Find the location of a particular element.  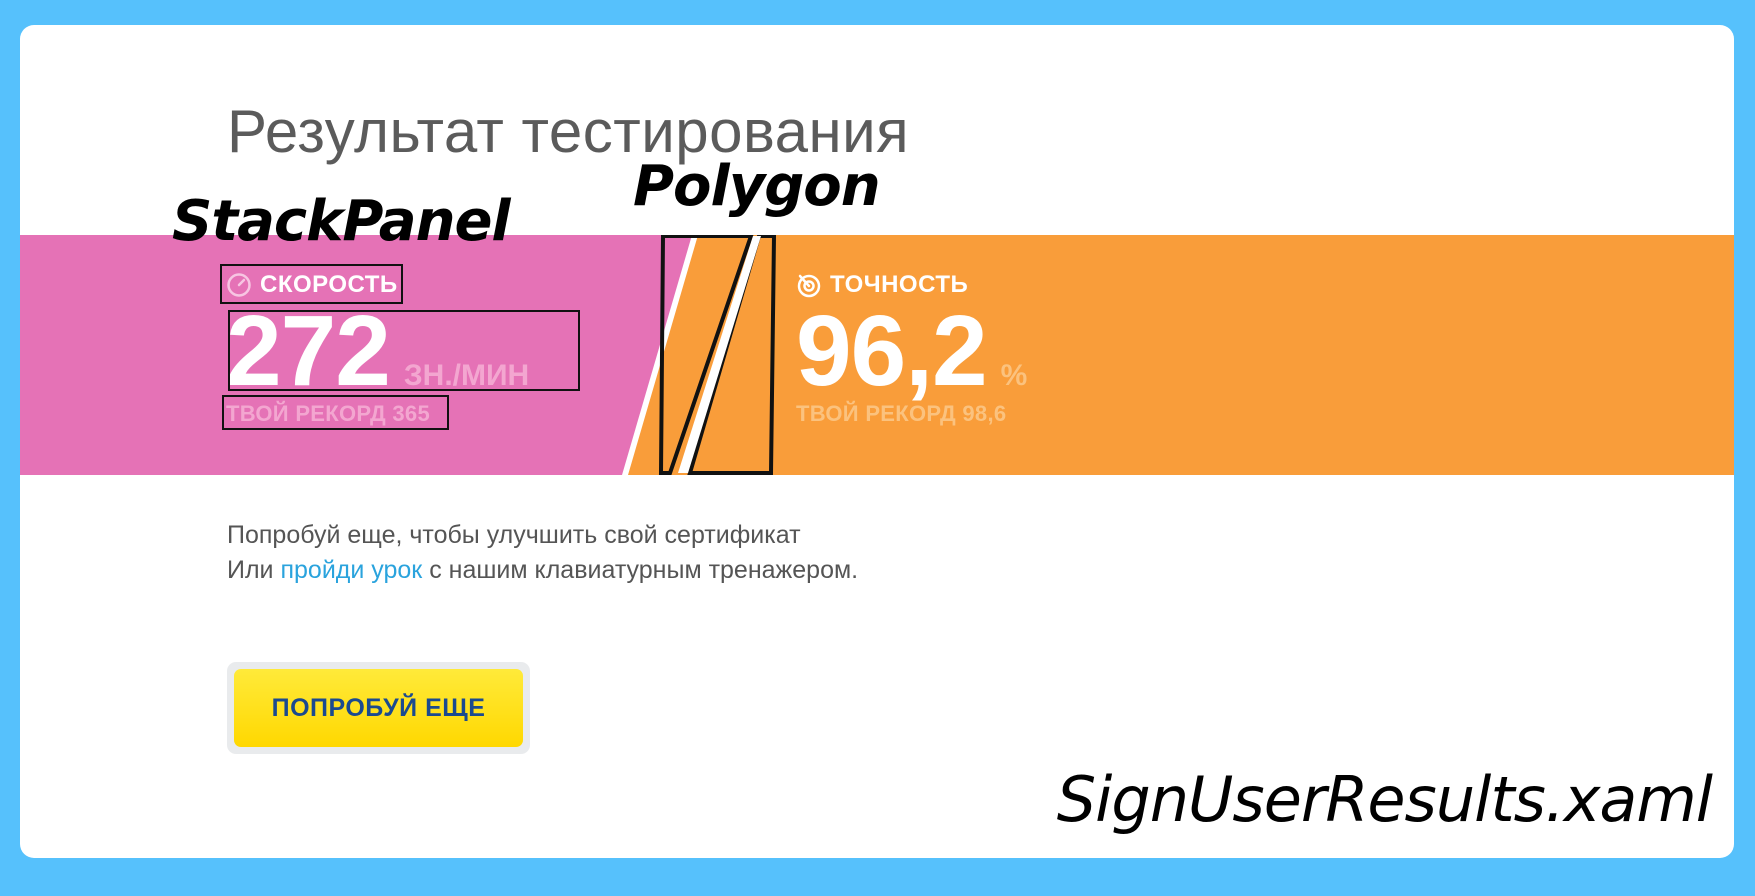

message-prefix: Или is located at coordinates (254, 570).